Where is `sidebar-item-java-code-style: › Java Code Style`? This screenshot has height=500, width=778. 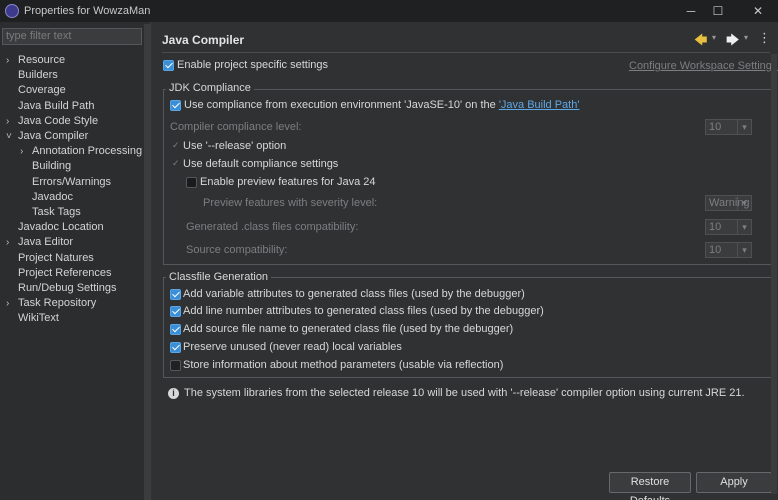 sidebar-item-java-code-style: › Java Code Style is located at coordinates (52, 121).